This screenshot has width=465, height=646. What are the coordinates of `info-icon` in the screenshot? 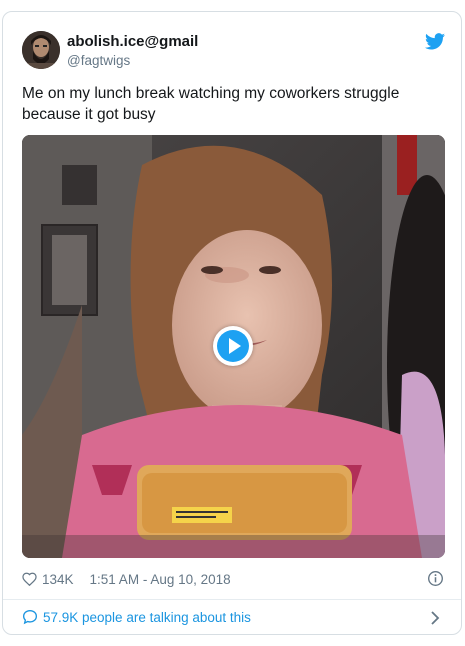 It's located at (435, 578).